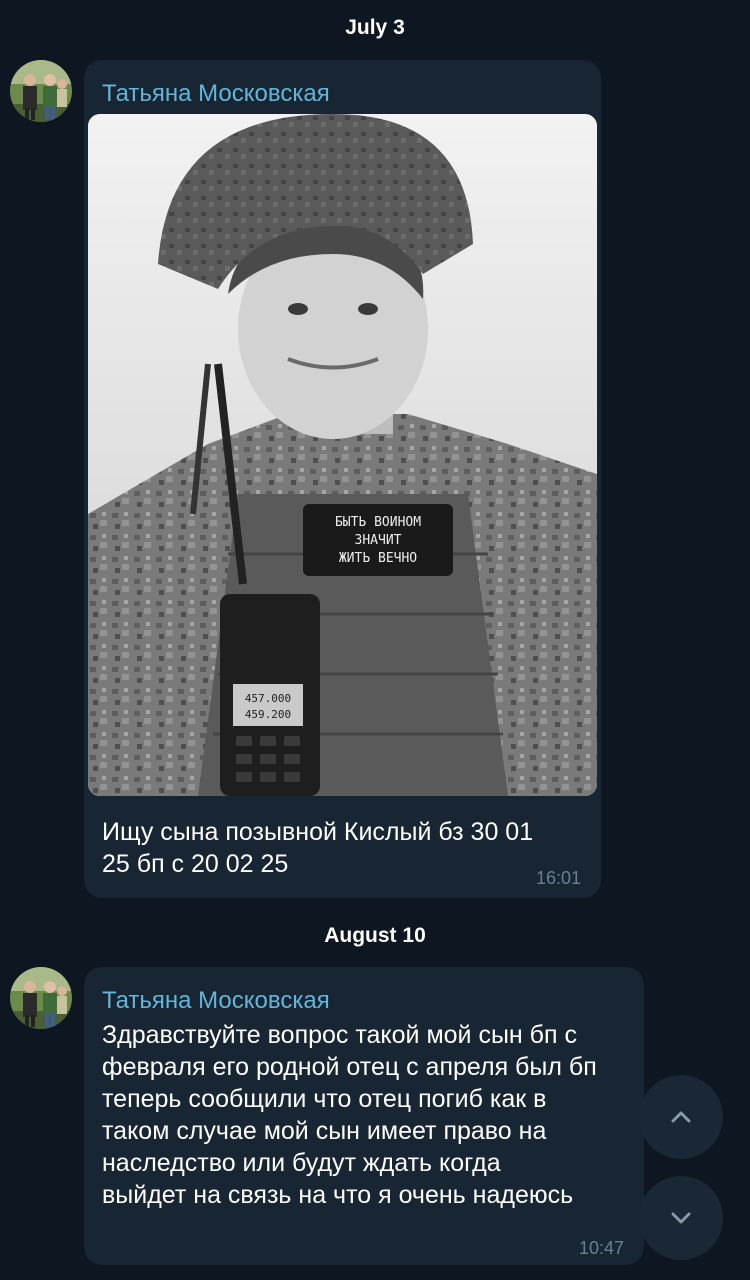 The width and height of the screenshot is (750, 1280). I want to click on message-time: 10:47, so click(601, 1248).